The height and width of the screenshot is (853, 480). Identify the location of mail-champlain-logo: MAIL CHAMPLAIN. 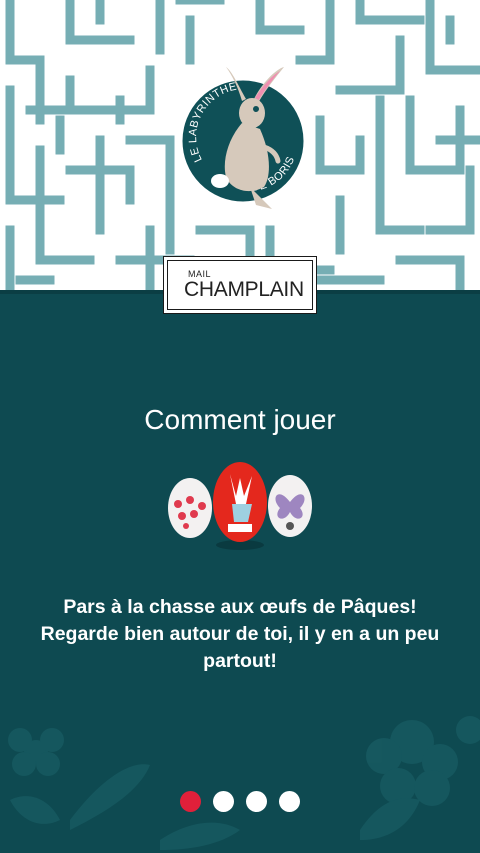
(240, 285).